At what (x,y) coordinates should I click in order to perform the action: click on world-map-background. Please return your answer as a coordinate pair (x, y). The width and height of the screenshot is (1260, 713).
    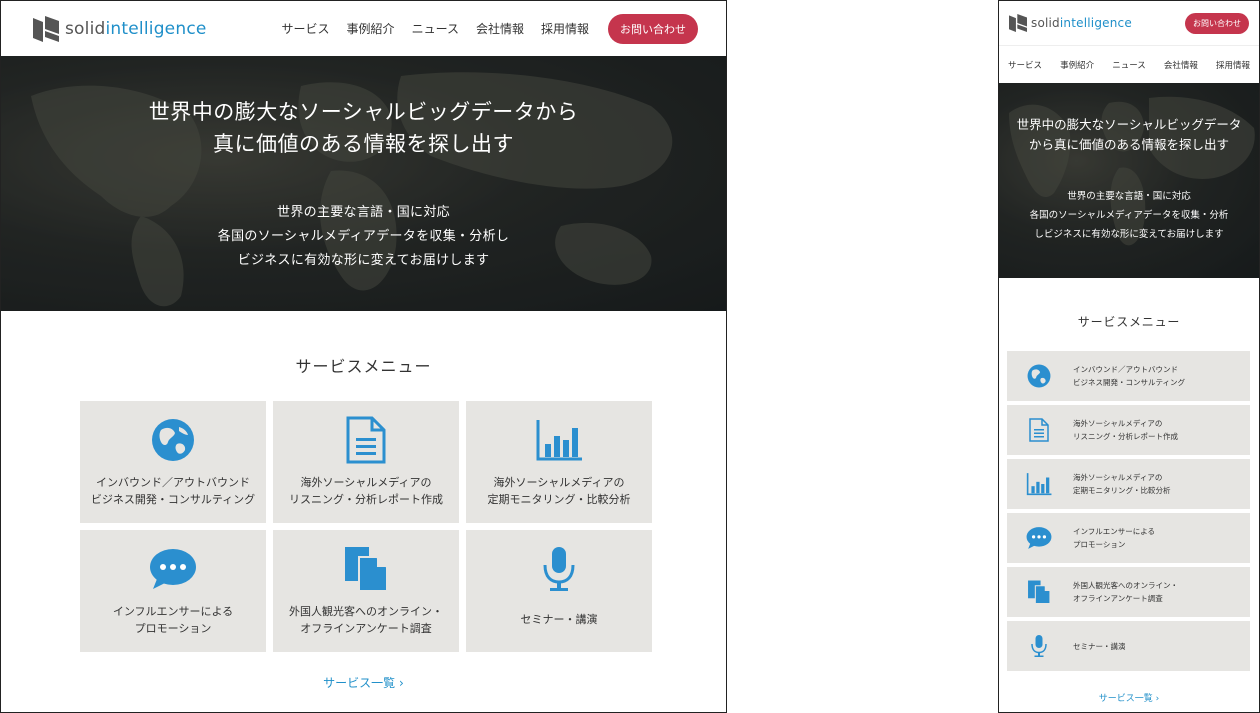
    Looking at the image, I should click on (1129, 180).